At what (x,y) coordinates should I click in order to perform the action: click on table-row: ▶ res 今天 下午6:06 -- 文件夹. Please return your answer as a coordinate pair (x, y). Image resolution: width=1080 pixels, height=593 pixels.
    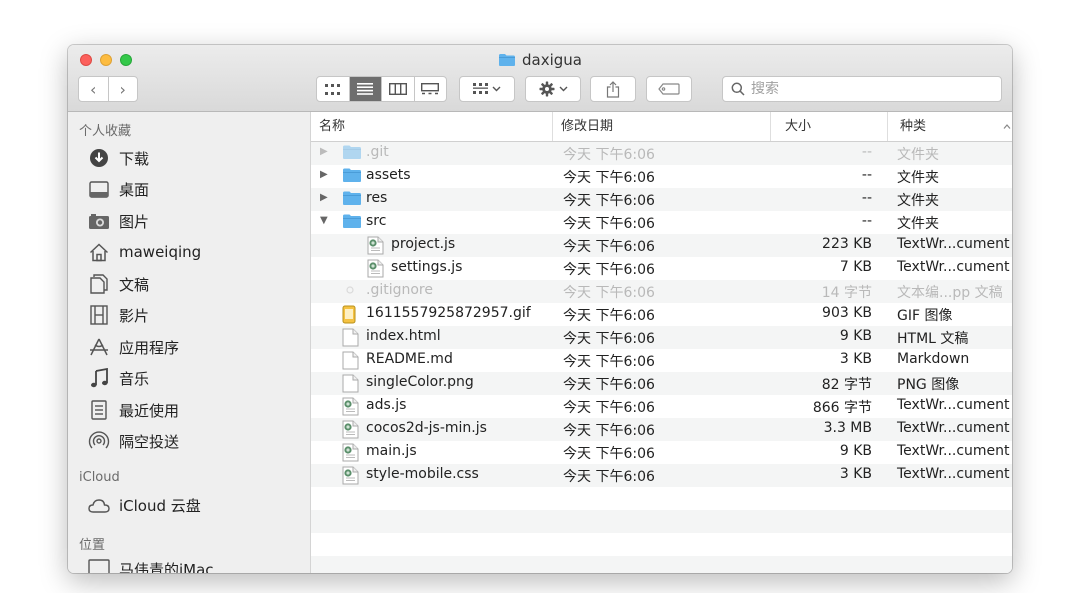
    Looking at the image, I should click on (661, 199).